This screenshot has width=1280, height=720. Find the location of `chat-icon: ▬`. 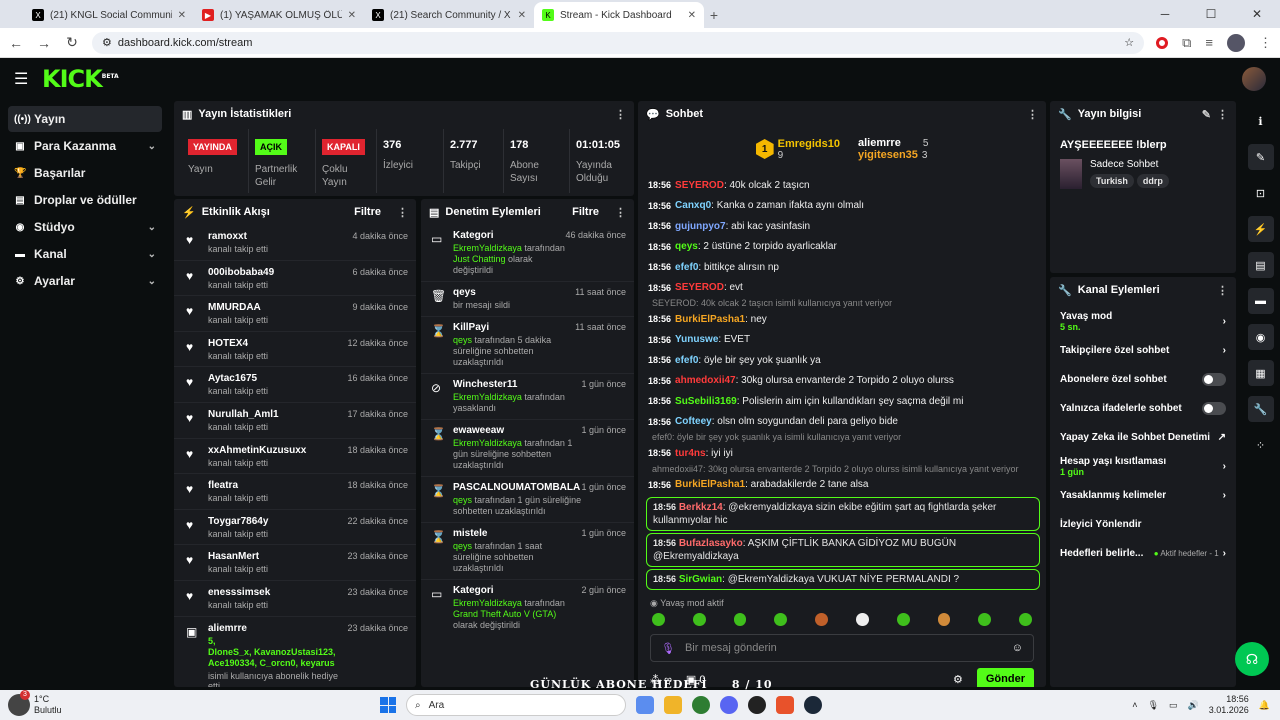

chat-icon: ▬ is located at coordinates (1260, 301).